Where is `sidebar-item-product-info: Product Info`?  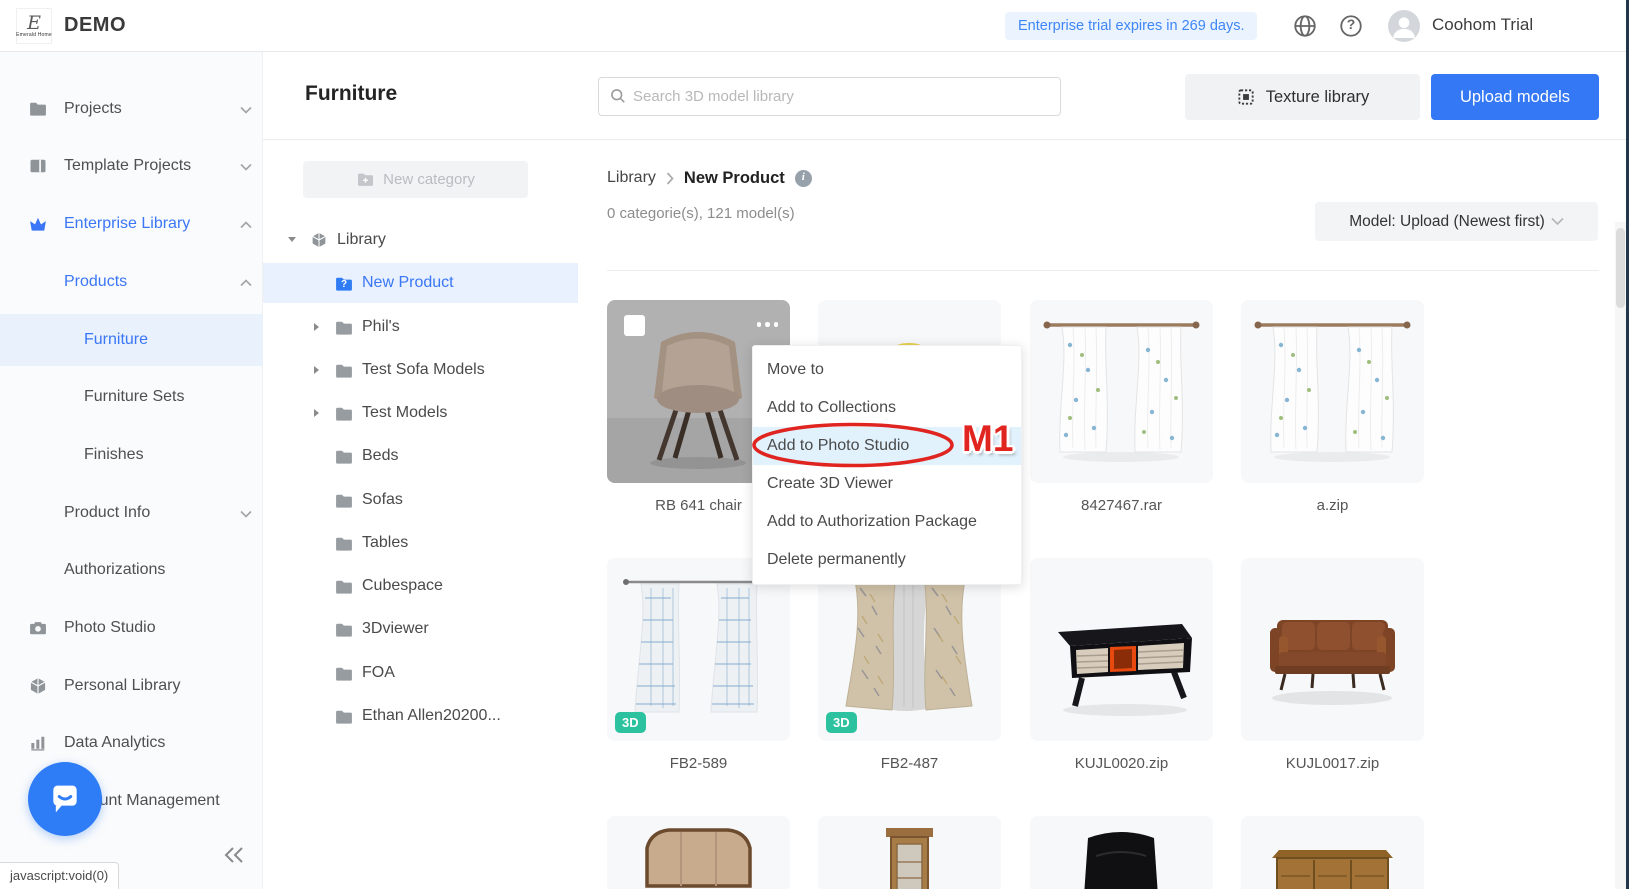 sidebar-item-product-info: Product Info is located at coordinates (131, 513).